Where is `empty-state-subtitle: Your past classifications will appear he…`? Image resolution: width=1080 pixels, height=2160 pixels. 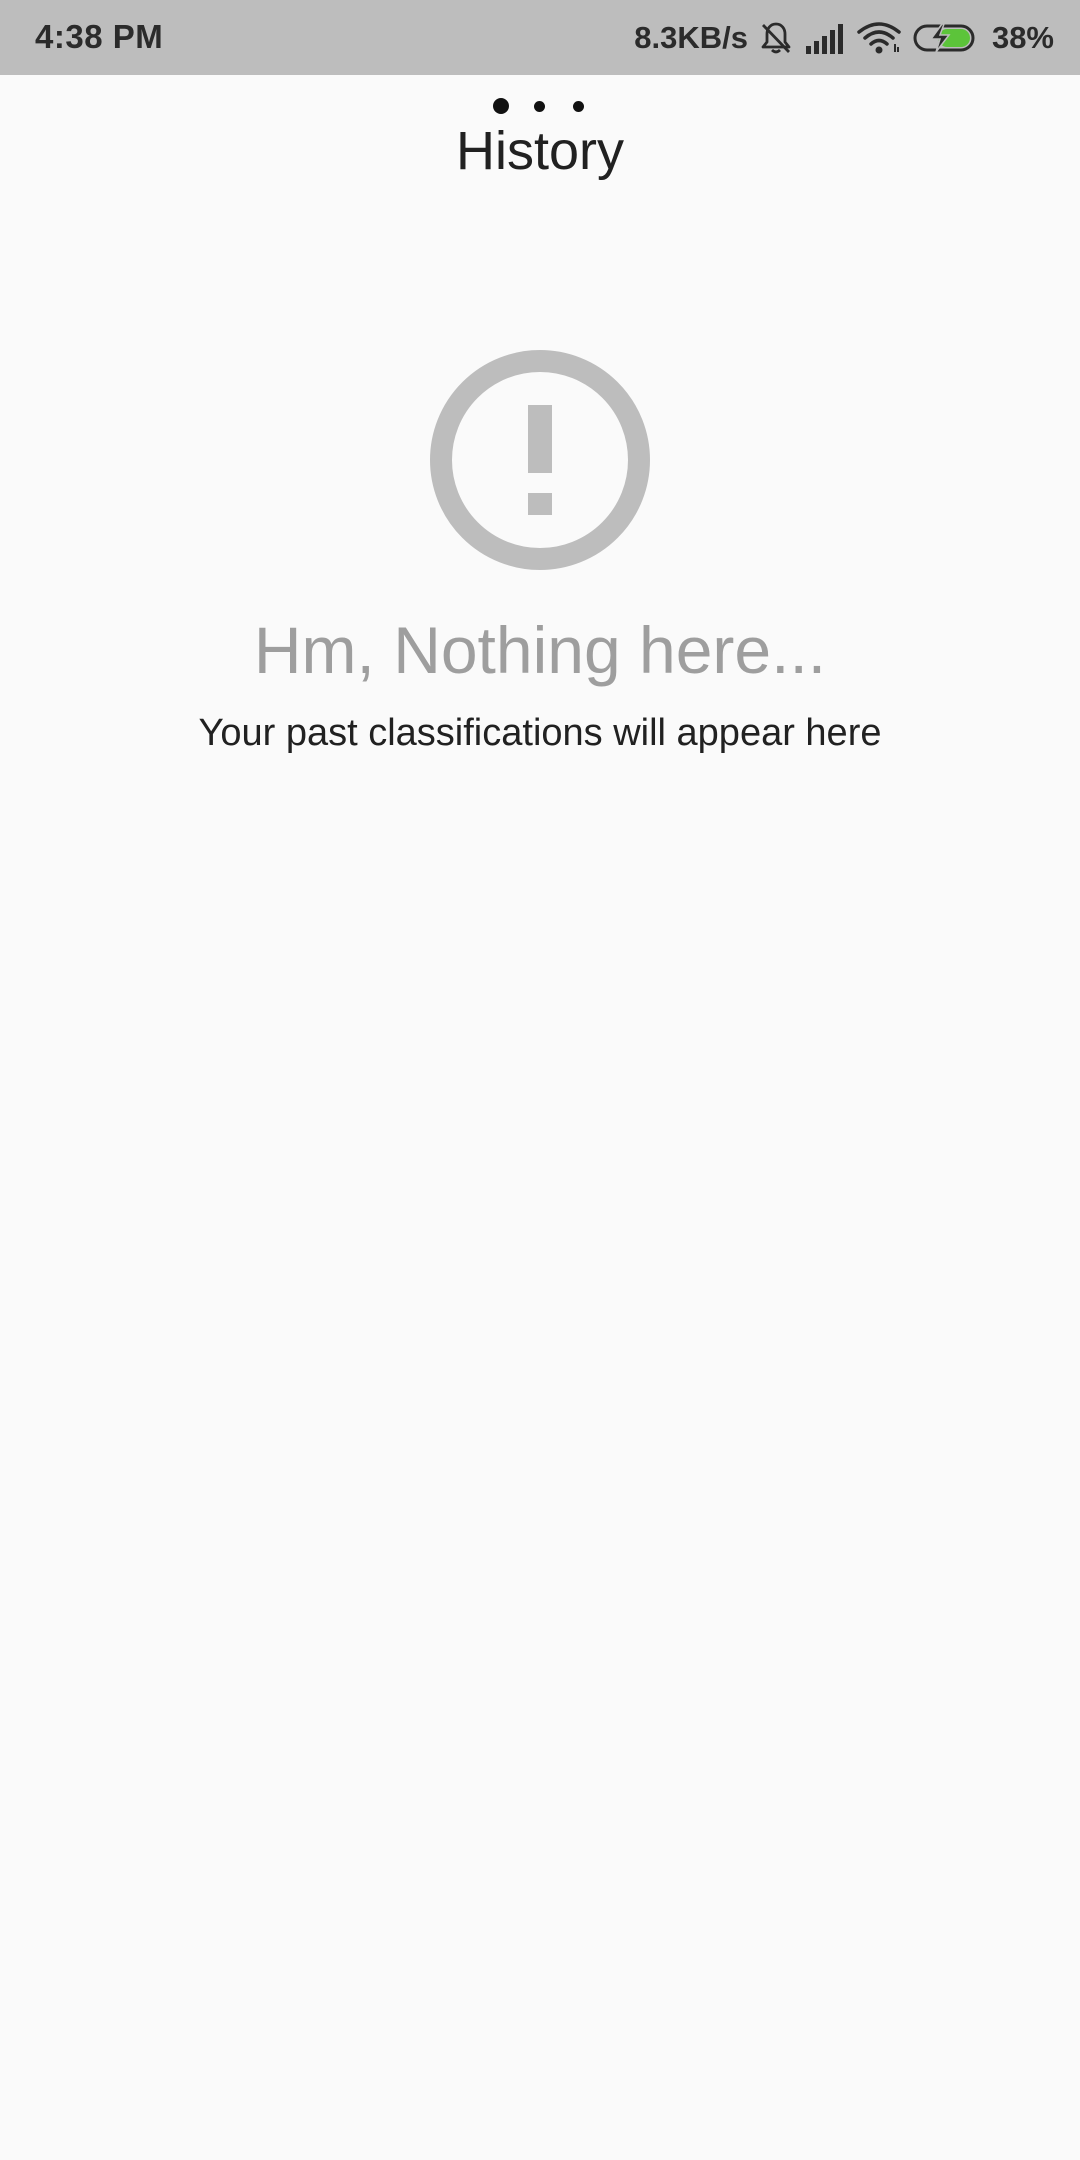 empty-state-subtitle: Your past classifications will appear he… is located at coordinates (540, 733).